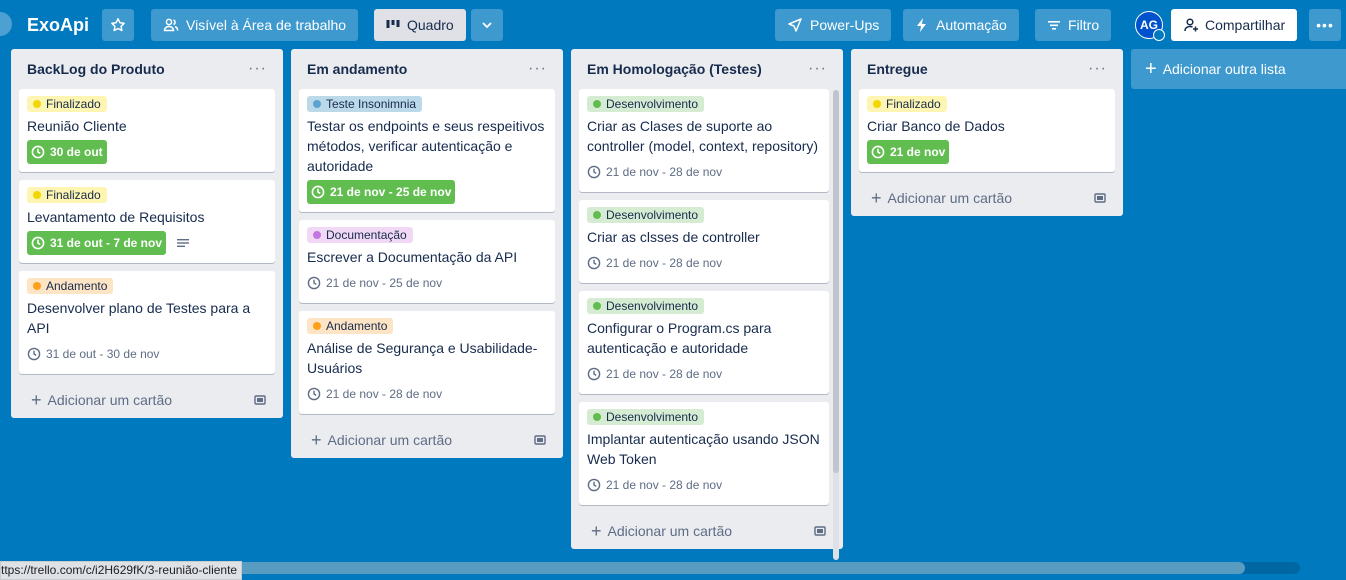 The width and height of the screenshot is (1346, 580). I want to click on add-card-label: Adicionar um cartão, so click(390, 440).